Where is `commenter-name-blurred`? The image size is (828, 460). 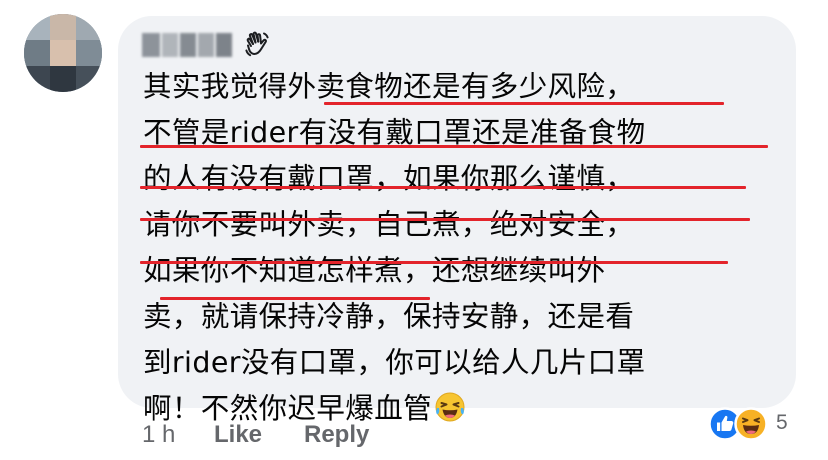 commenter-name-blurred is located at coordinates (187, 45).